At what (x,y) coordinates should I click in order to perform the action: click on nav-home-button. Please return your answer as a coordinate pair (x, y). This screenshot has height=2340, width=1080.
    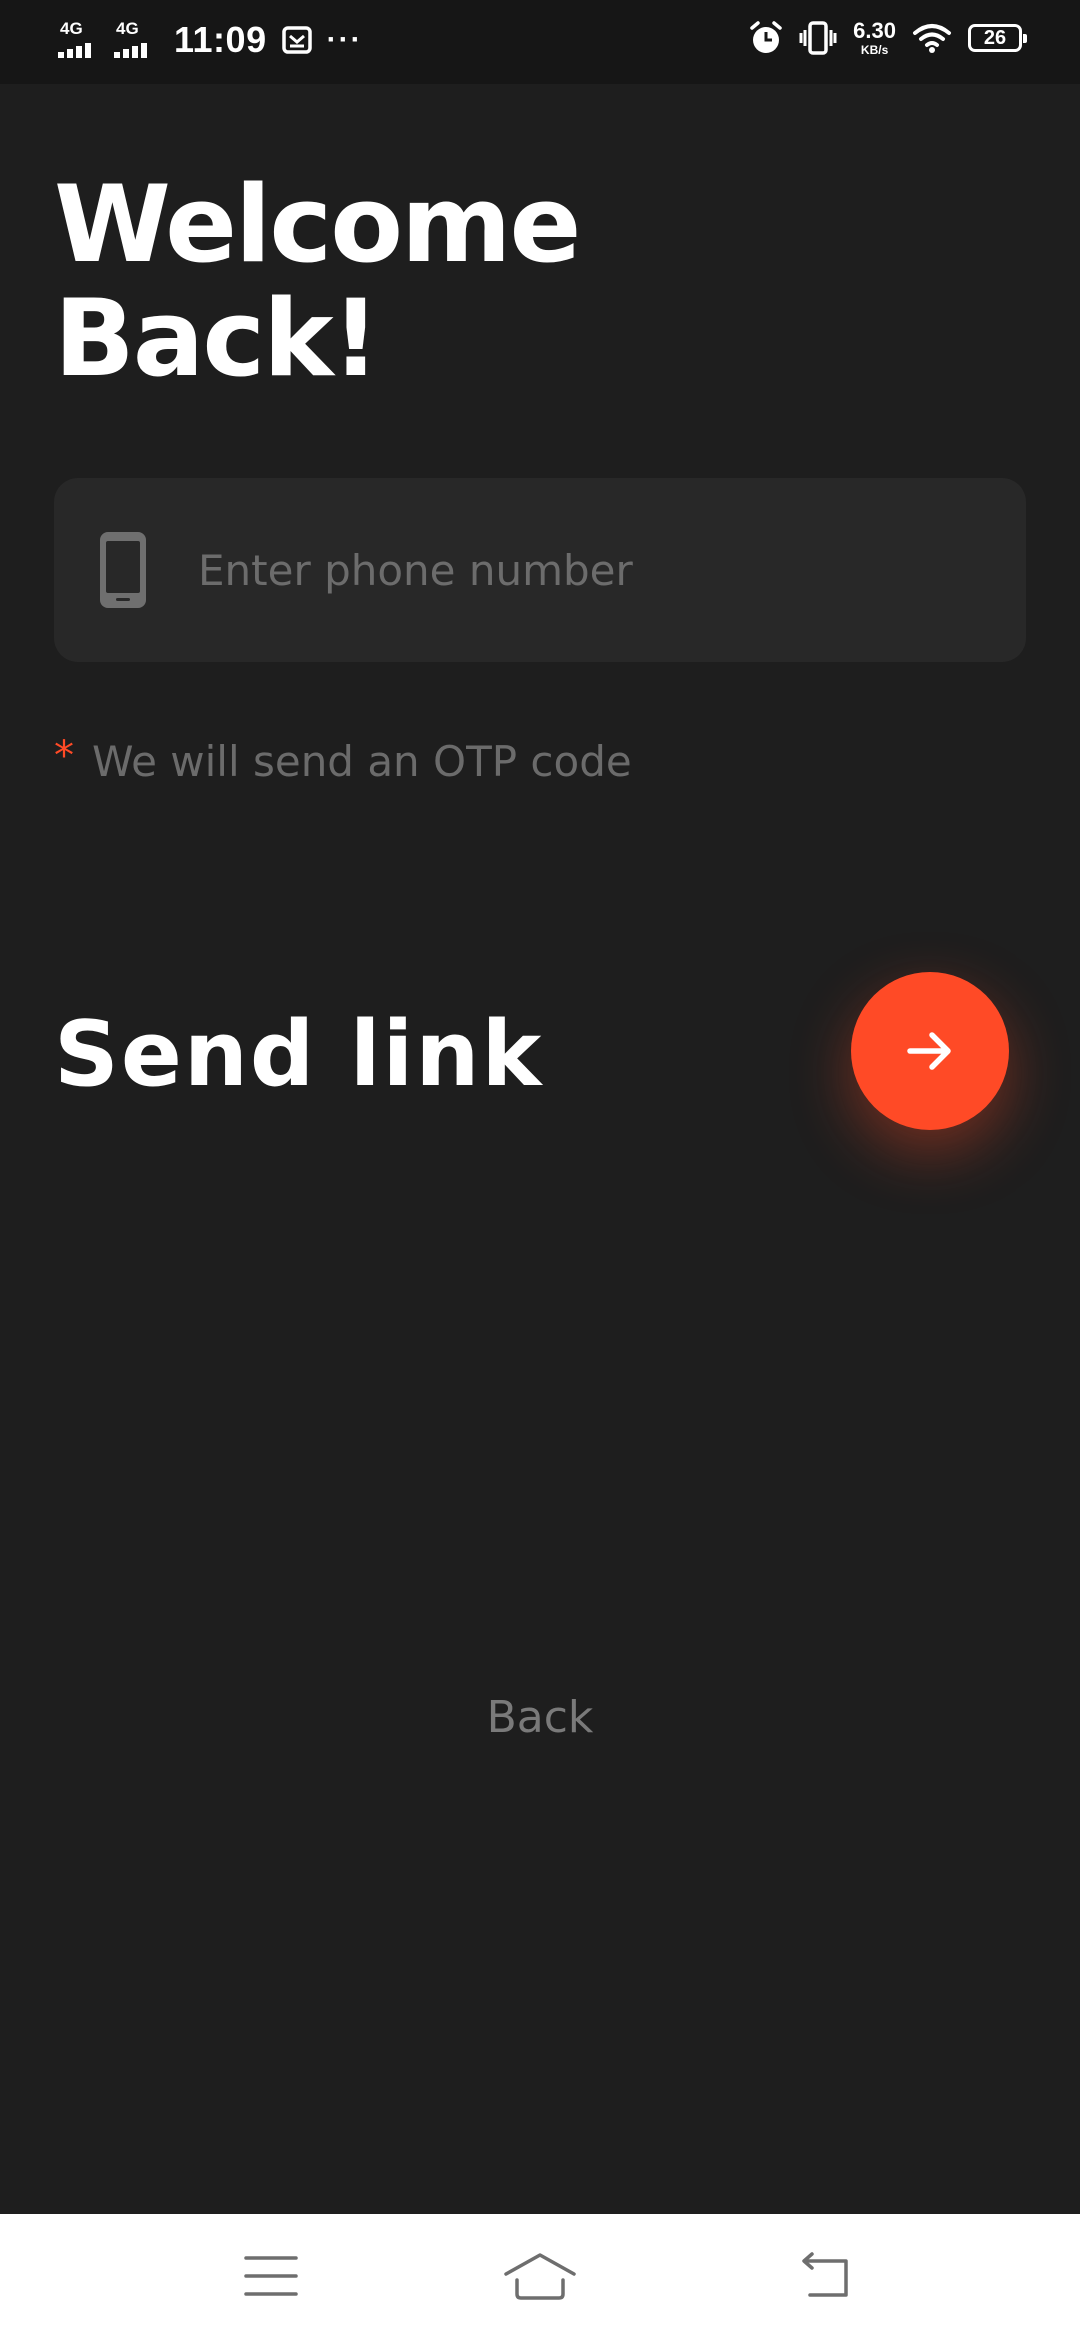
    Looking at the image, I should click on (540, 2276).